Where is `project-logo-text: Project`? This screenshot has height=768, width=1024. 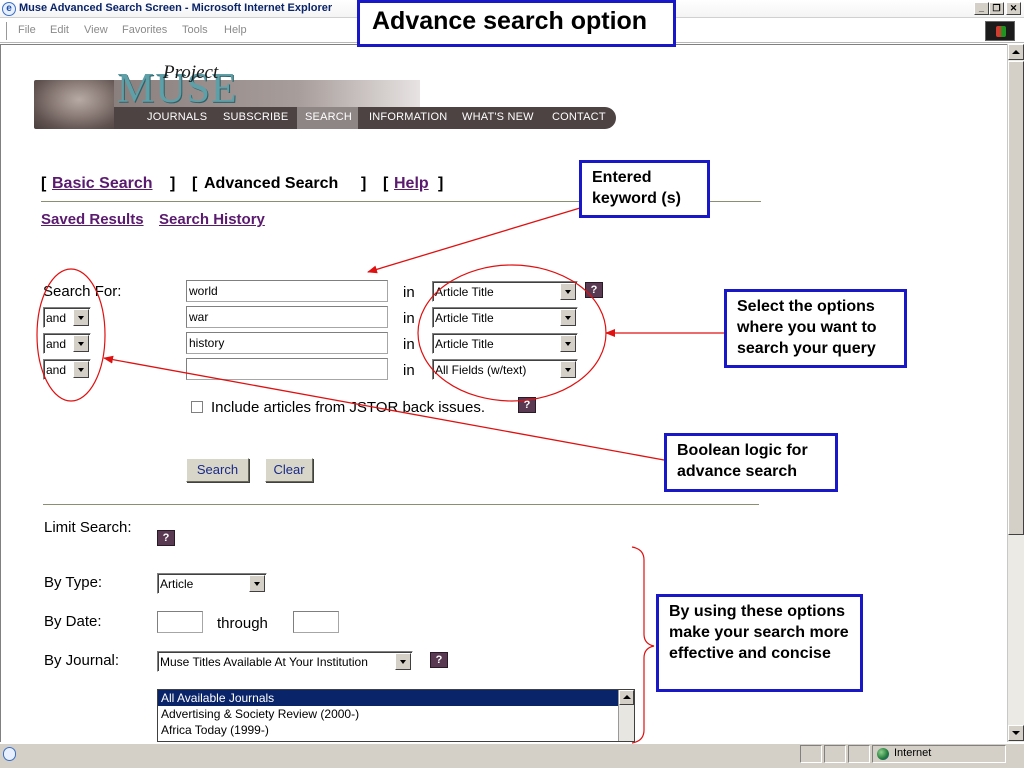
project-logo-text: Project is located at coordinates (191, 72).